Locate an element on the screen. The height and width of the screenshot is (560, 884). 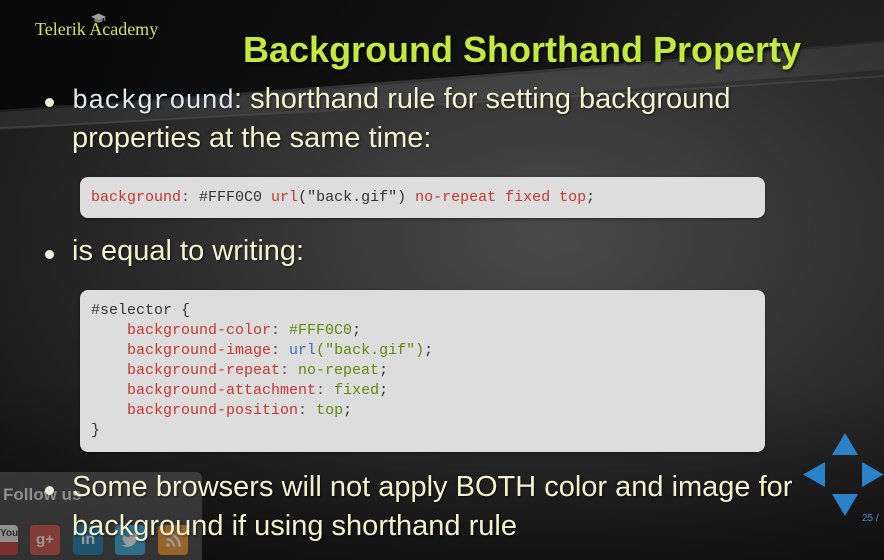
code-token: background-position is located at coordinates (195, 410).